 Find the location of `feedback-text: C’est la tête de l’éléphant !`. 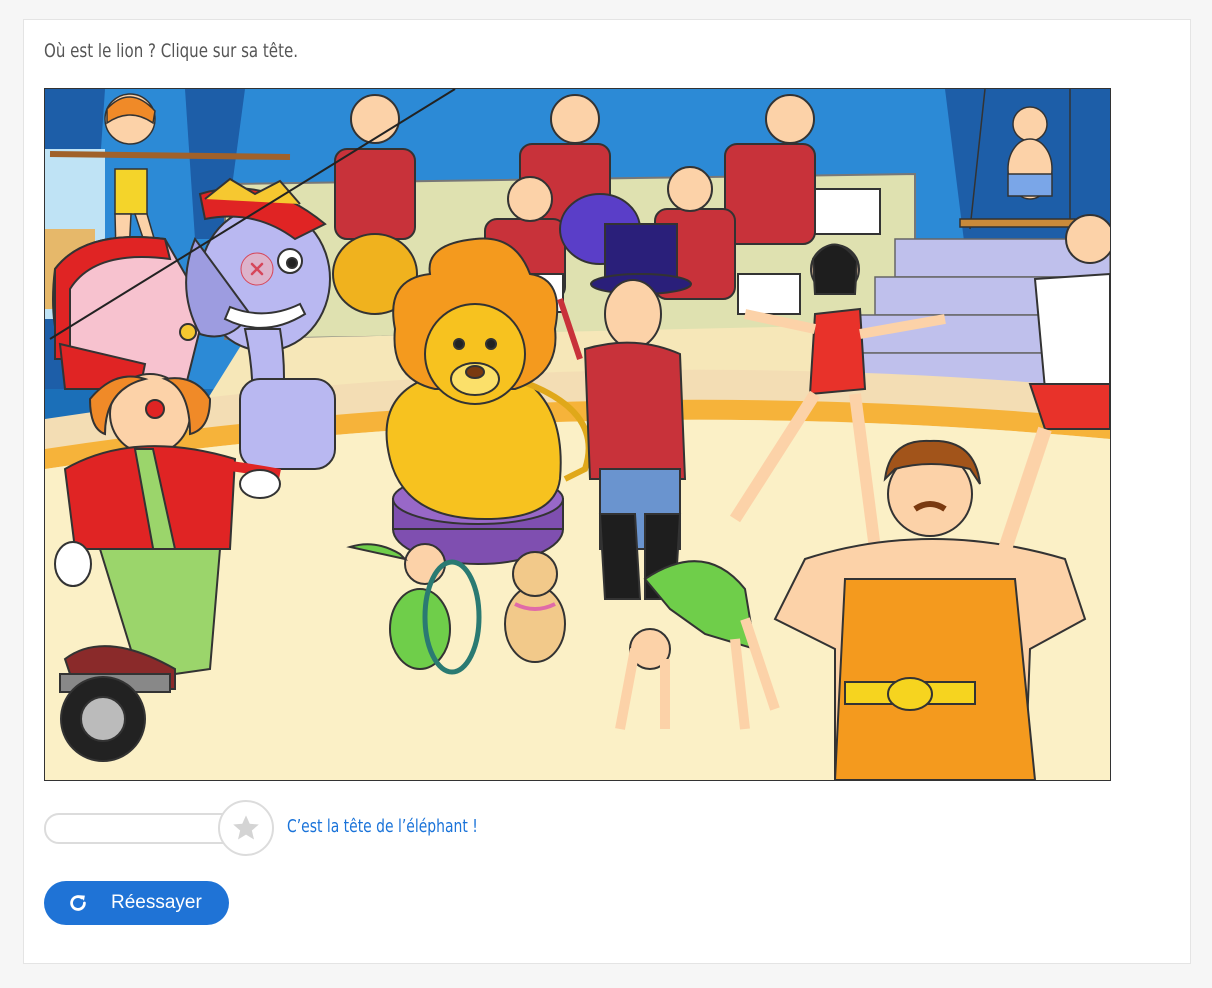

feedback-text: C’est la tête de l’éléphant ! is located at coordinates (382, 826).